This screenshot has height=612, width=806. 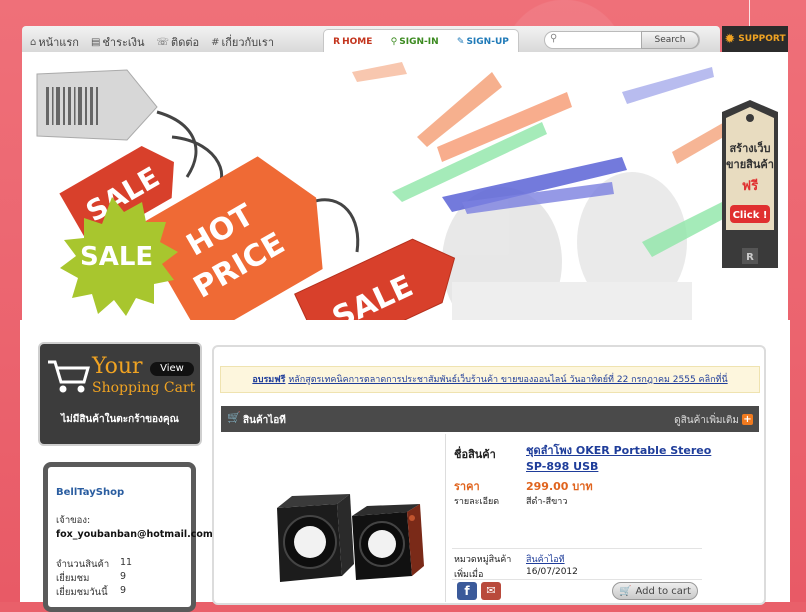 I want to click on nav-item-home: ⌂ หน้าแรก, so click(x=54, y=42).